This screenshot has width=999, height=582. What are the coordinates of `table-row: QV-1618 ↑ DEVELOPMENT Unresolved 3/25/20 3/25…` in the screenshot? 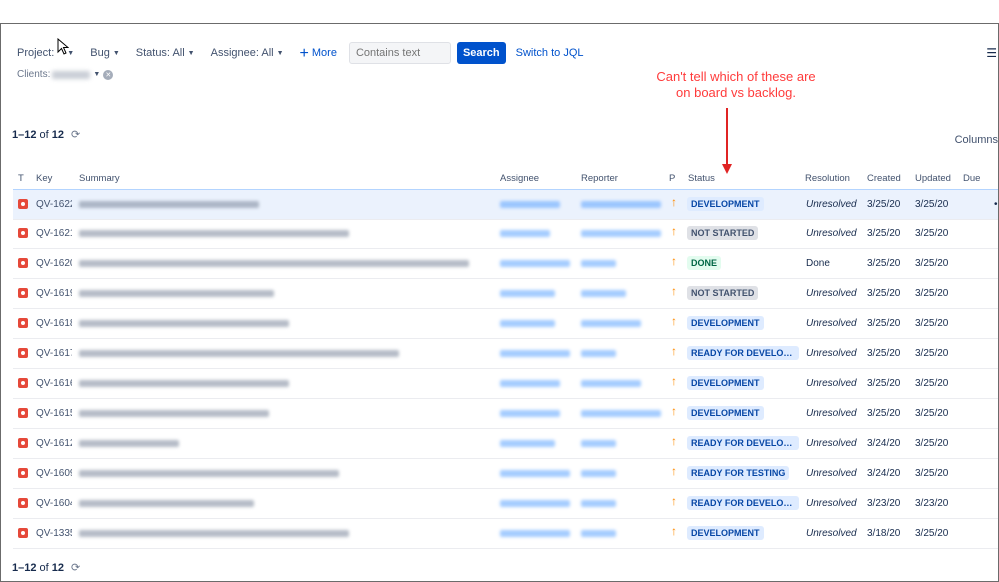 It's located at (505, 324).